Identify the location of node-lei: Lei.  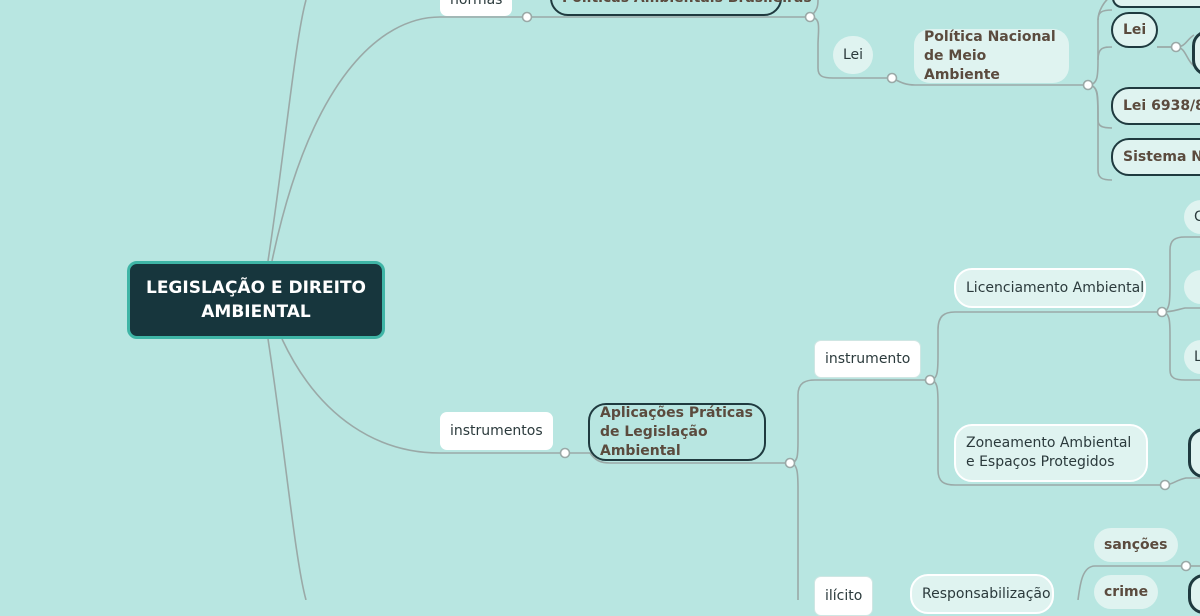
(853, 55).